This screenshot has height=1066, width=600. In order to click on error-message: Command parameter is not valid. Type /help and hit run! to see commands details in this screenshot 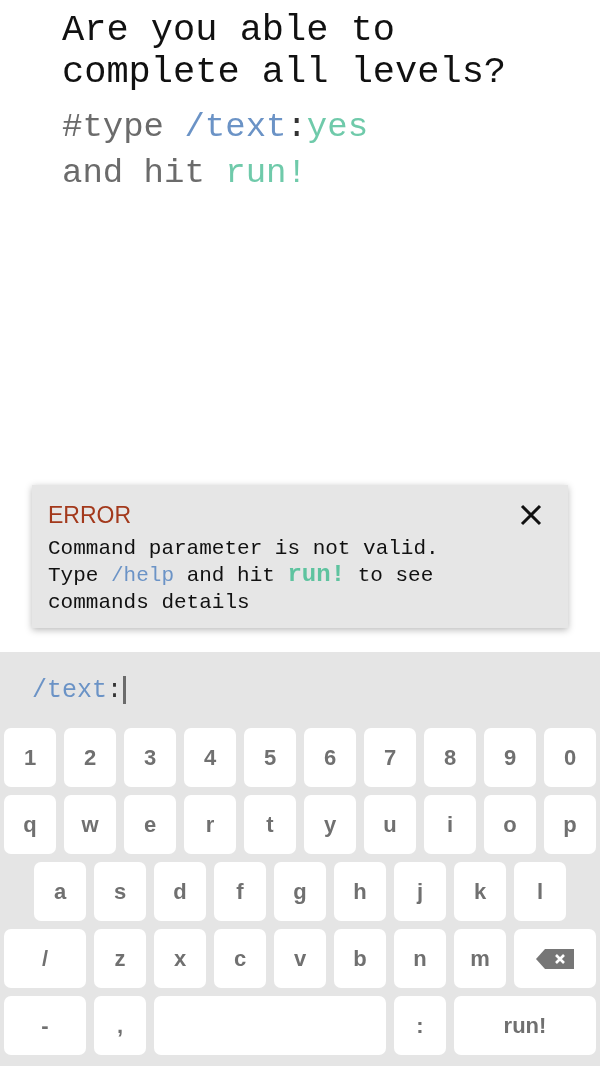, I will do `click(244, 576)`.